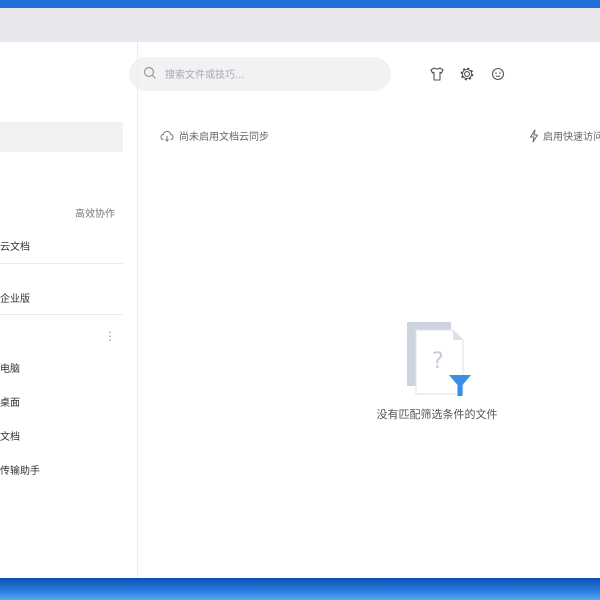 This screenshot has height=600, width=600. What do you see at coordinates (15, 297) in the screenshot?
I see `sidebar-item-enterprise: 企业版` at bounding box center [15, 297].